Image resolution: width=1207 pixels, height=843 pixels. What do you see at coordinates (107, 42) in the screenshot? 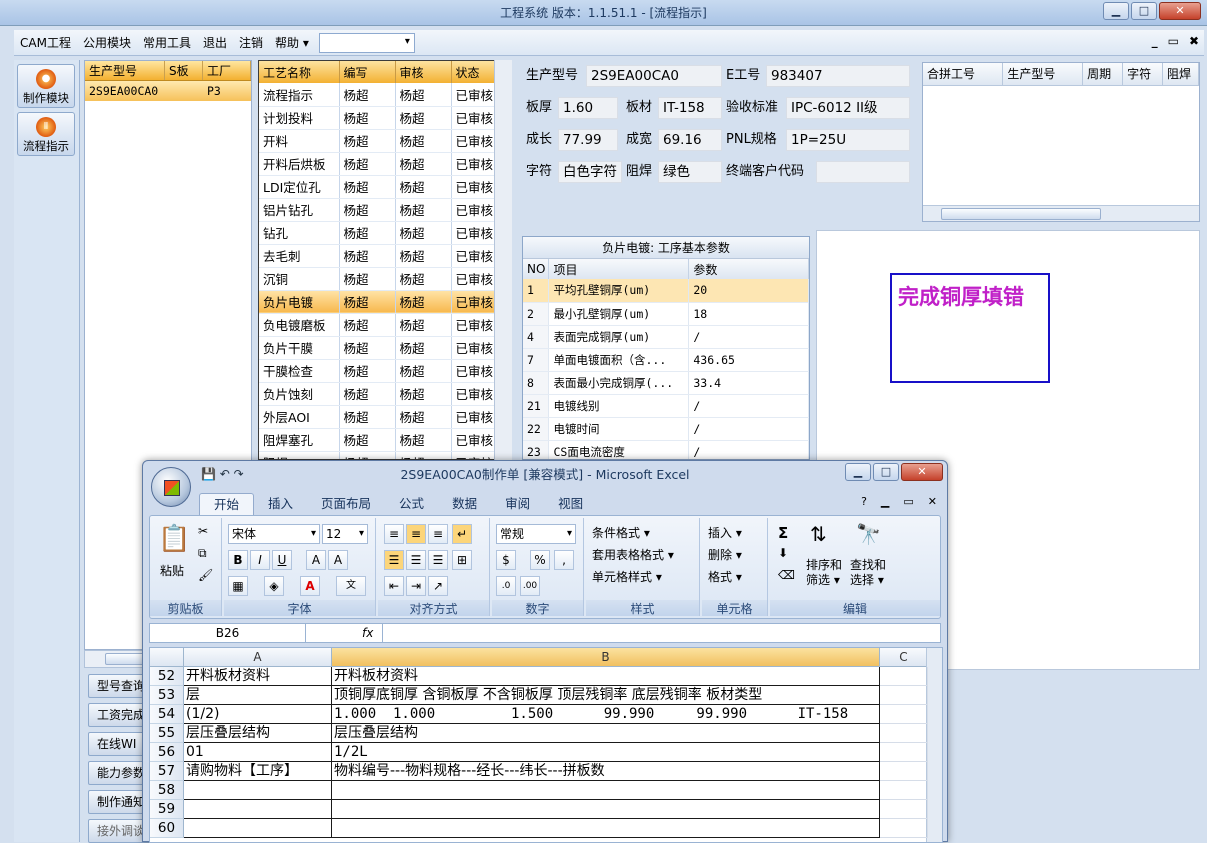
I see `menu-common-module: 公用模块` at bounding box center [107, 42].